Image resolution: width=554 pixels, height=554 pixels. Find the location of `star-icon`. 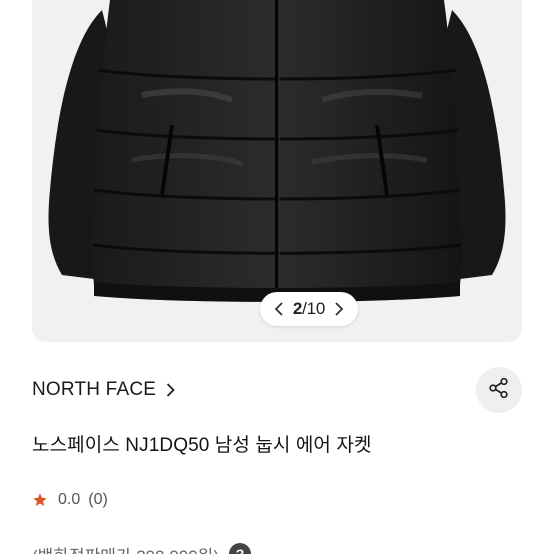

star-icon is located at coordinates (41, 500).